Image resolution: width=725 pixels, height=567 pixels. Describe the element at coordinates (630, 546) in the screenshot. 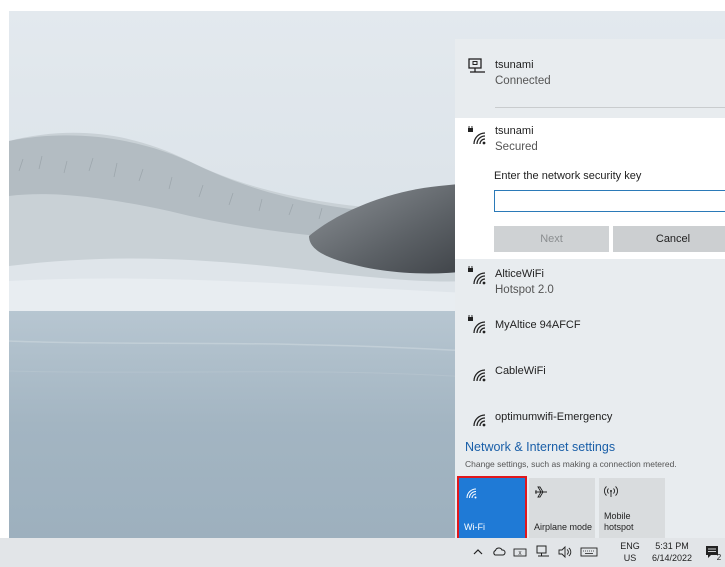

I see `language-indicator: ENG` at that location.